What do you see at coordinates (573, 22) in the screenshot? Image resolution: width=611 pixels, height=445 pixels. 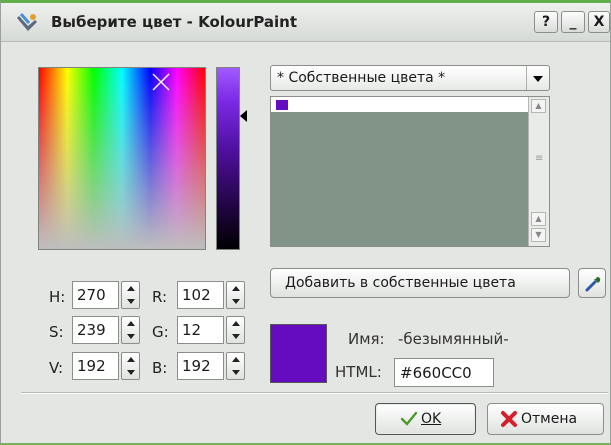 I see `minimize-button: _` at bounding box center [573, 22].